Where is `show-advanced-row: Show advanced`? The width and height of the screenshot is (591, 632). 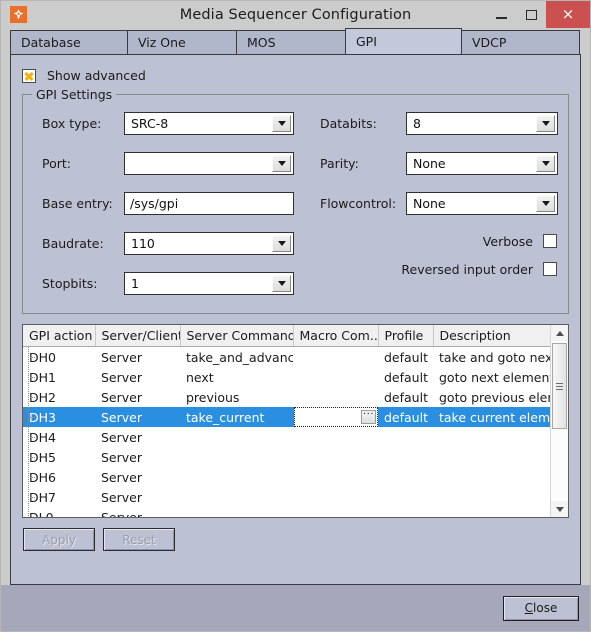 show-advanced-row: Show advanced is located at coordinates (301, 75).